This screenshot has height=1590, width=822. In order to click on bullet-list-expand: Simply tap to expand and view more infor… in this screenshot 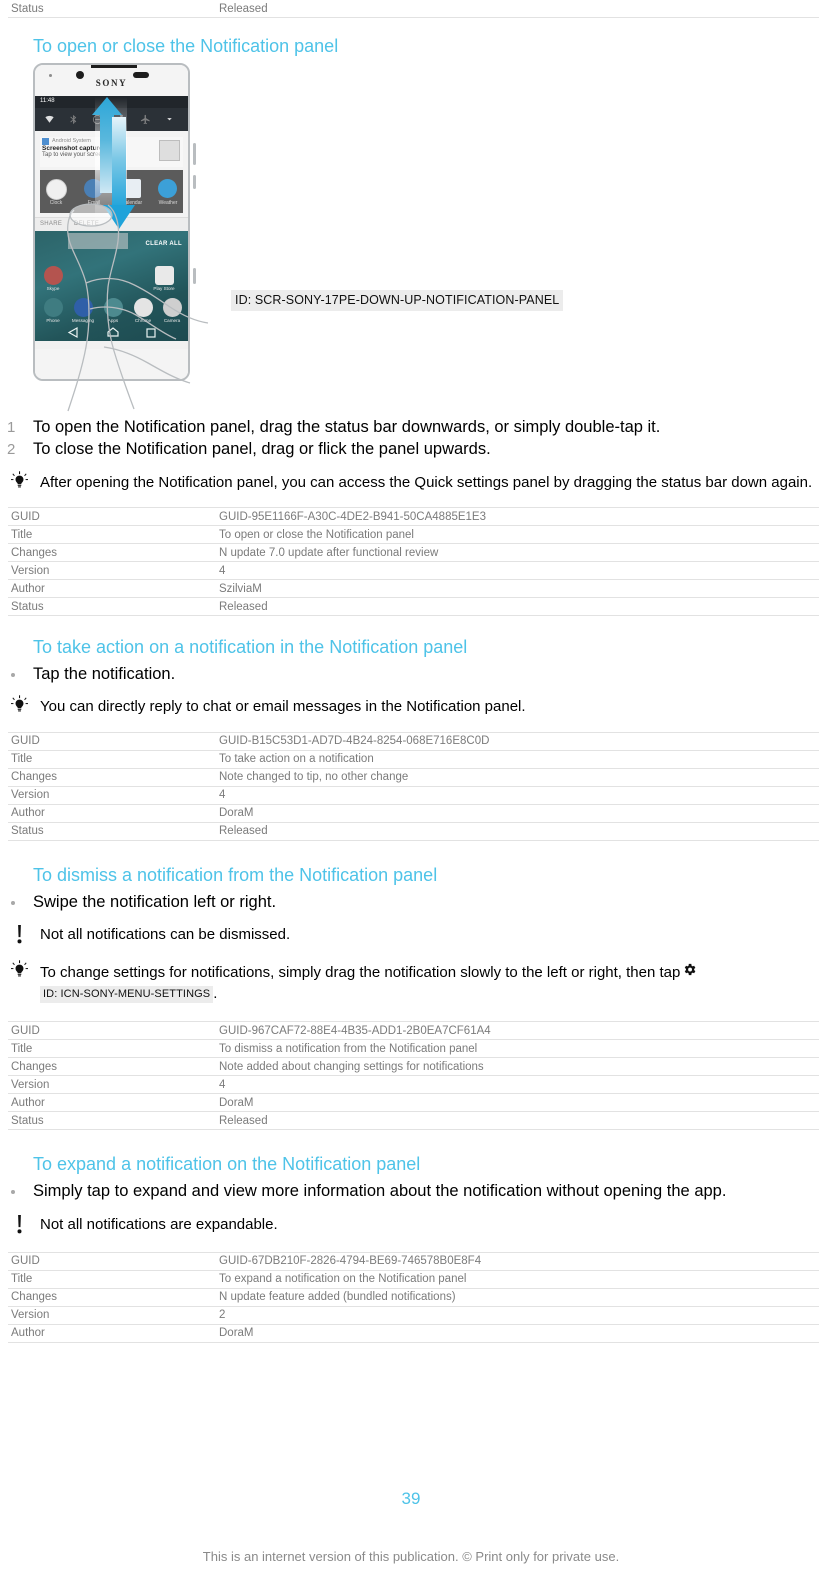, I will do `click(411, 1192)`.